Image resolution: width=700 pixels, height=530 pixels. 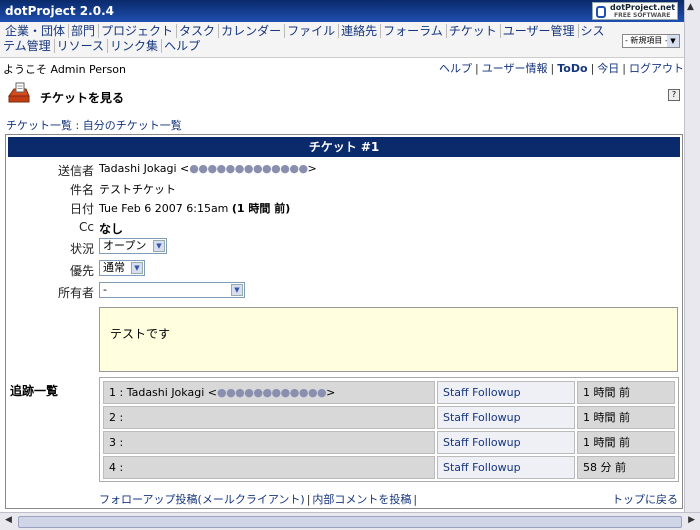 I want to click on scroll-left-icon: ◀, so click(x=8, y=520).